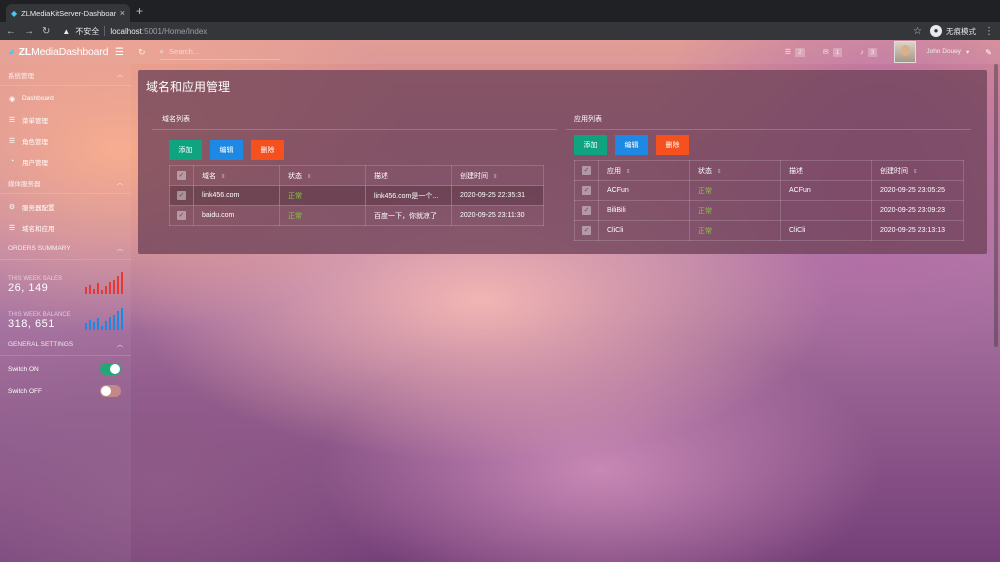 This screenshot has height=562, width=1000. What do you see at coordinates (894, 171) in the screenshot?
I see `column-label: 创建时间` at bounding box center [894, 171].